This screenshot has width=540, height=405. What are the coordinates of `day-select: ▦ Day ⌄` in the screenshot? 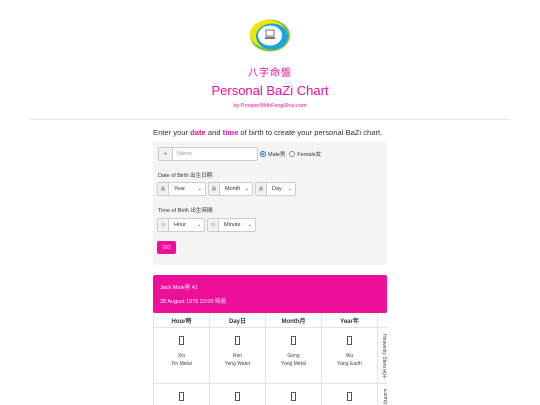 It's located at (275, 189).